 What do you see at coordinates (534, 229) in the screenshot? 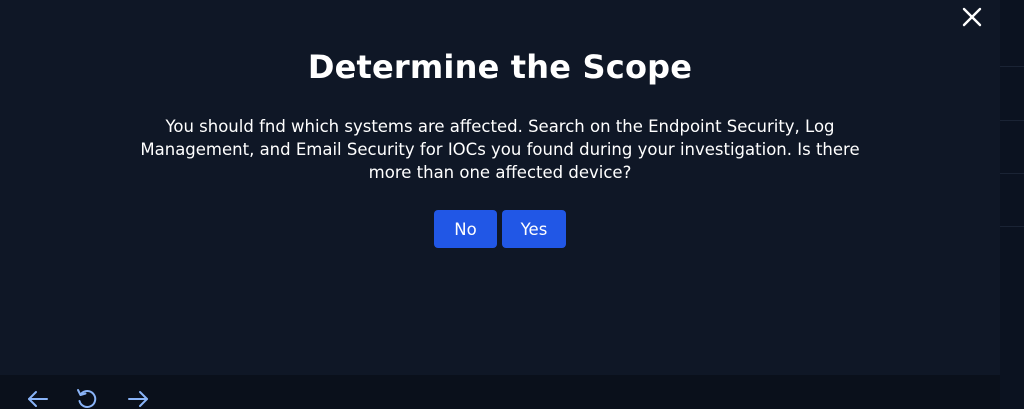
I see `yes-button: Yes` at bounding box center [534, 229].